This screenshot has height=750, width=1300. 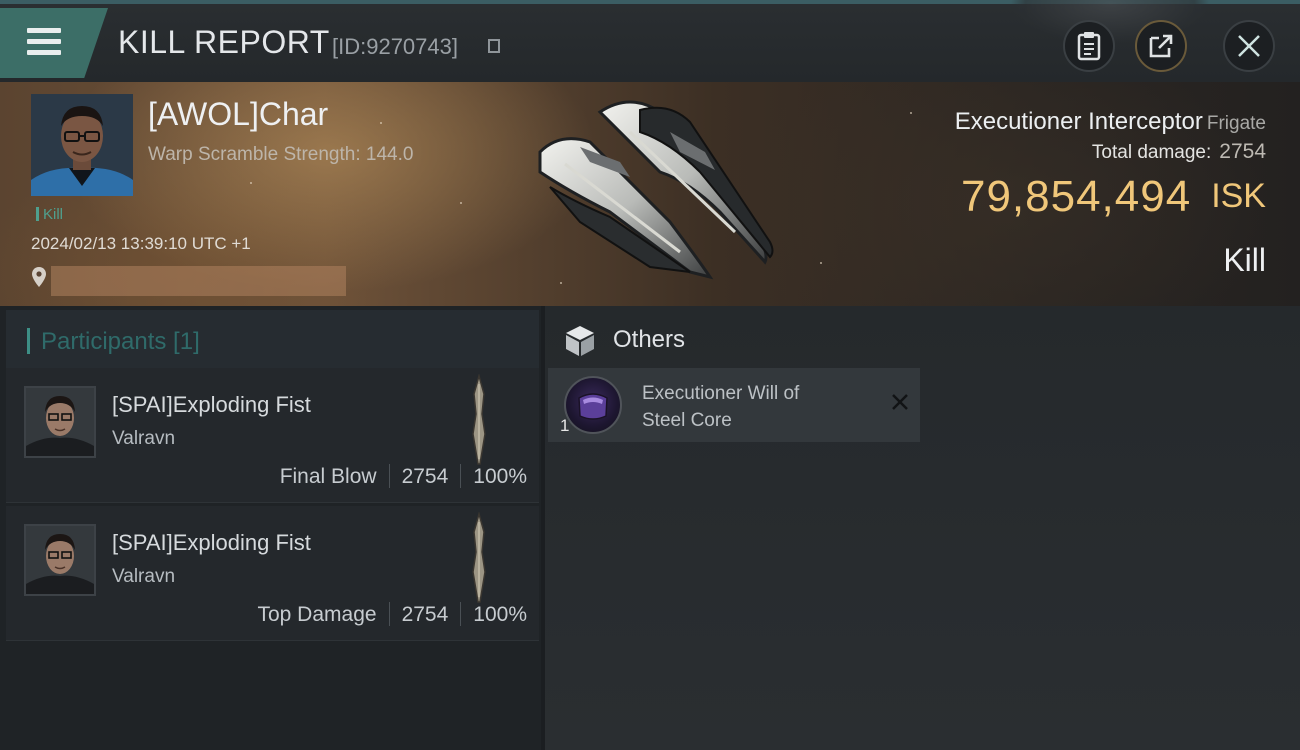 I want to click on isk-amount: 79,854,494, so click(x=1076, y=196).